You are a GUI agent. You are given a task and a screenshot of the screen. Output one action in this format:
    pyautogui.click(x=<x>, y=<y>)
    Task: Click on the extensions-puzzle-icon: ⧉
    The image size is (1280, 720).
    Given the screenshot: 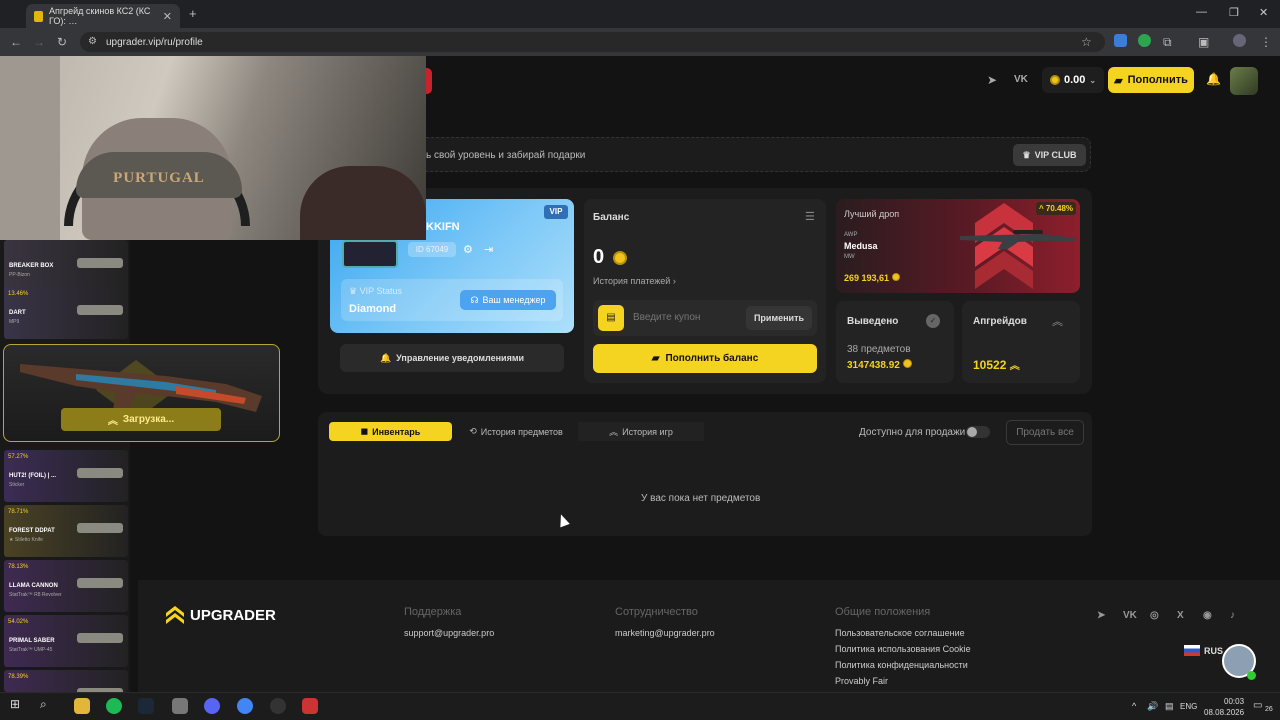 What is the action you would take?
    pyautogui.click(x=1167, y=42)
    